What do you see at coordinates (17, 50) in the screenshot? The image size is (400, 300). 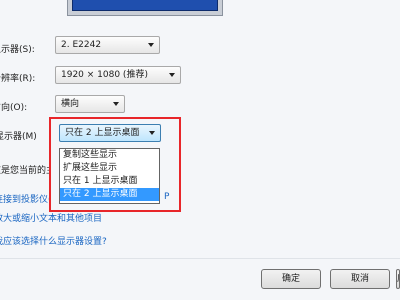 I see `monitor-label: 显示器(S):` at bounding box center [17, 50].